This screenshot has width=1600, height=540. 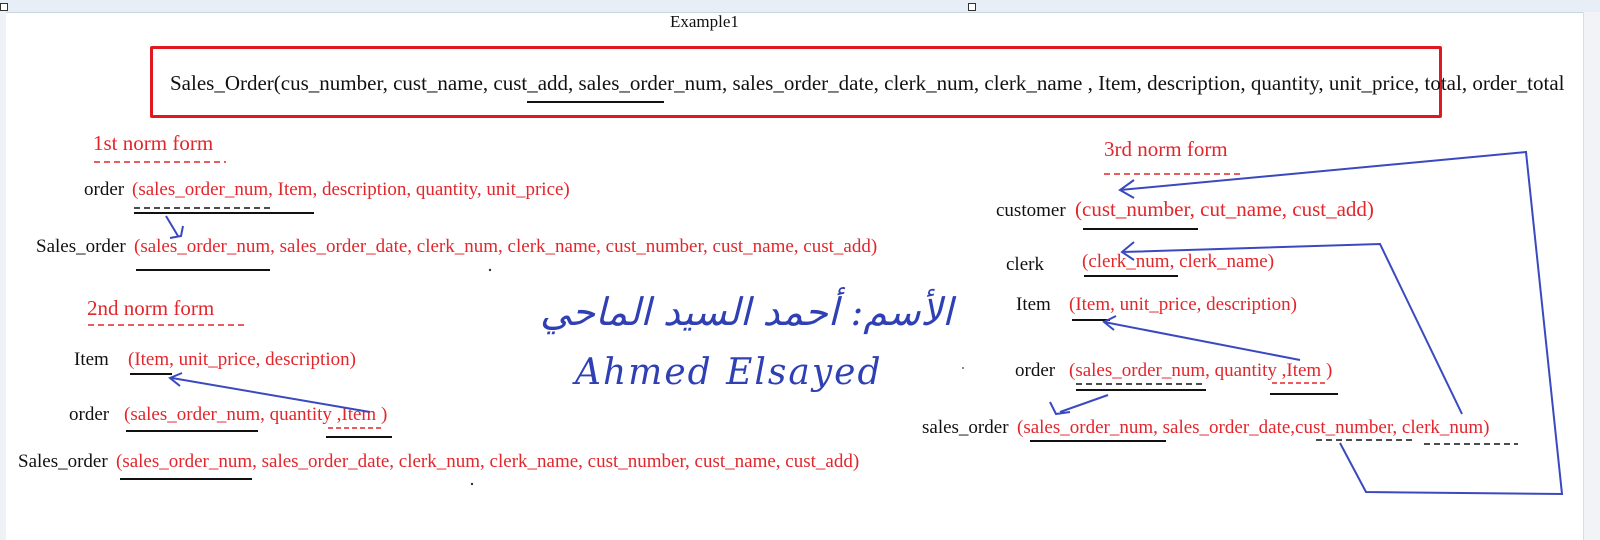 I want to click on item-fk-arrow, so click(x=1201, y=338).